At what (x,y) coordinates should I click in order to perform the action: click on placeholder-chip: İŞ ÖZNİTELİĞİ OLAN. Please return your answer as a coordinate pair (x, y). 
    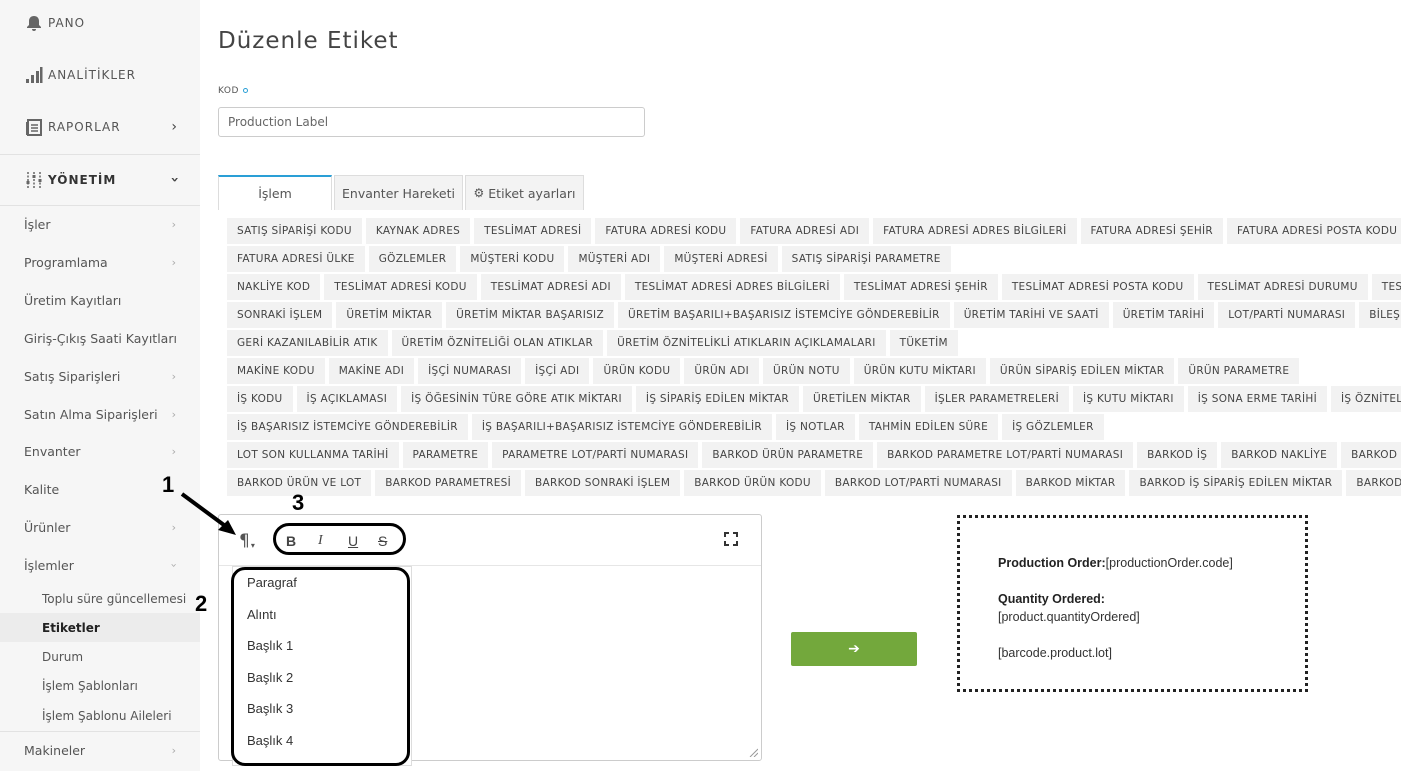
    Looking at the image, I should click on (1366, 399).